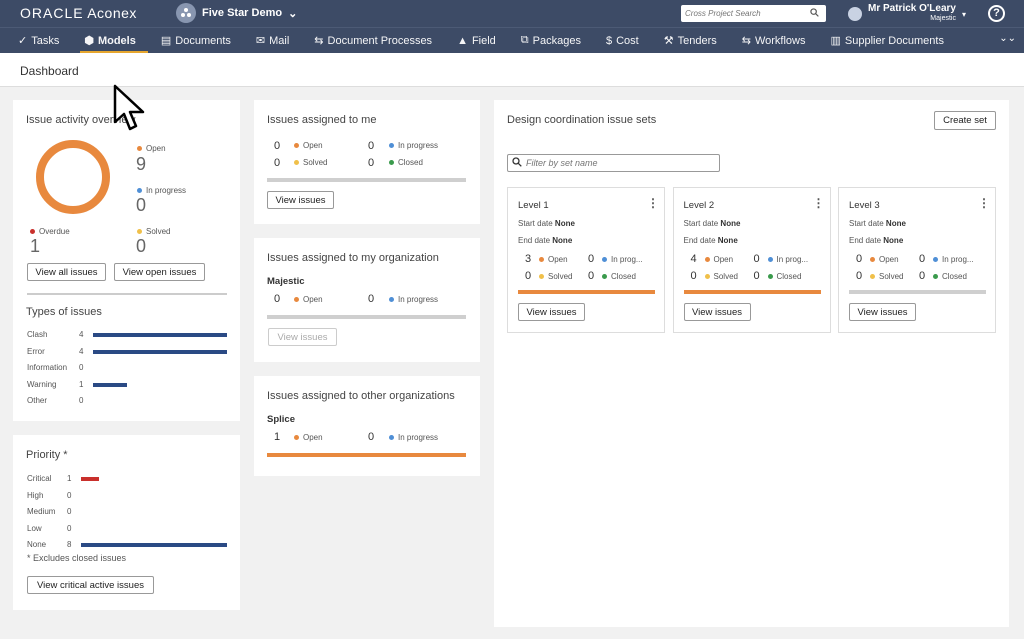 The image size is (1024, 639). I want to click on nav-workflows: ⇆ Workflows, so click(774, 41).